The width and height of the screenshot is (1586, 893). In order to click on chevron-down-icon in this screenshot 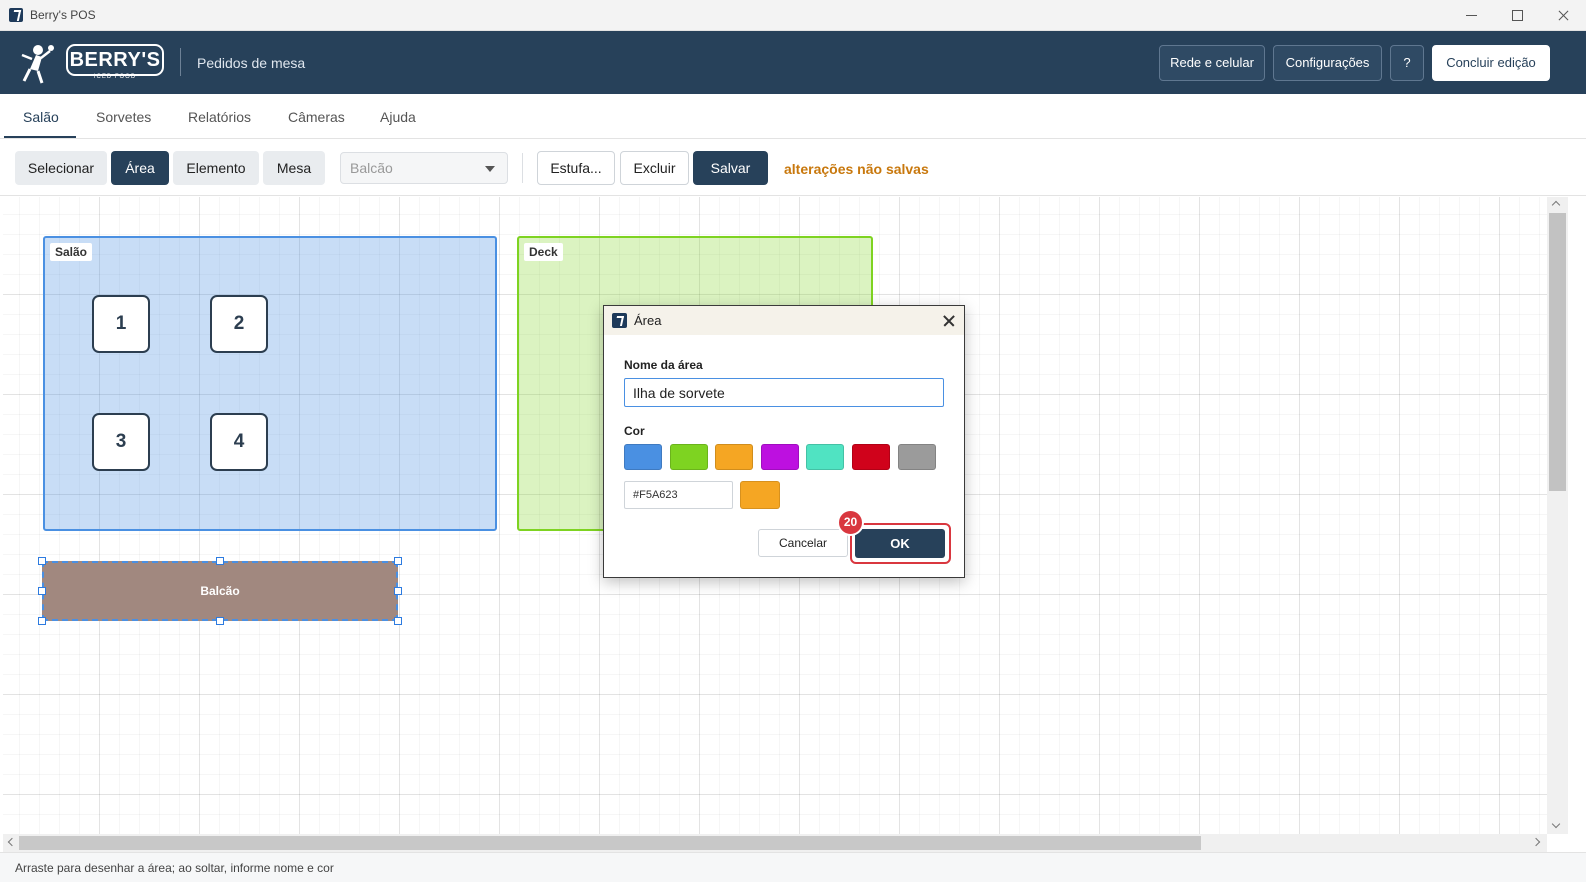, I will do `click(490, 169)`.